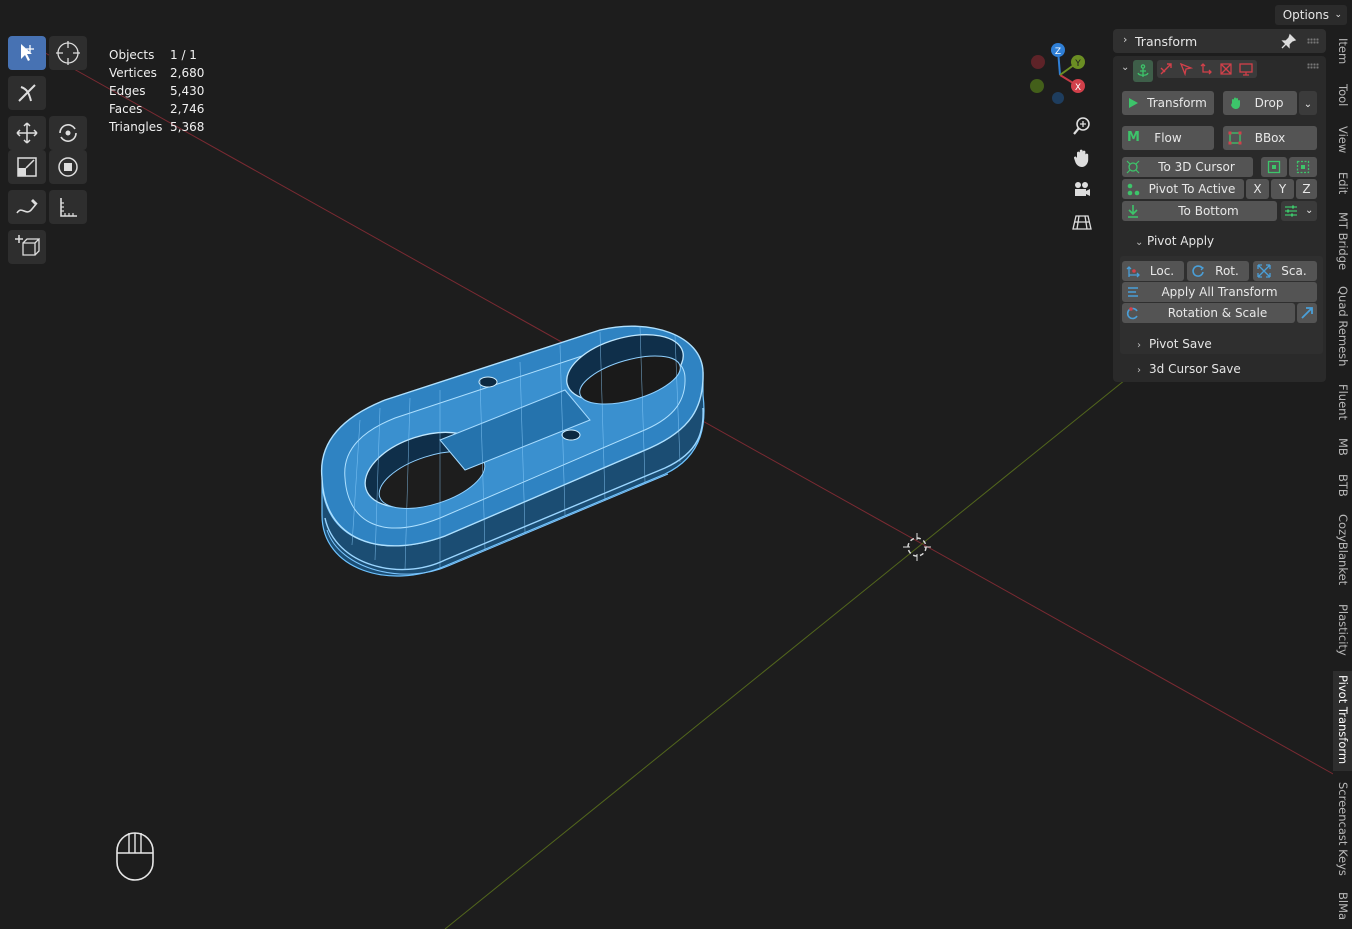 The height and width of the screenshot is (929, 1352). Describe the element at coordinates (1208, 313) in the screenshot. I see `rotation-scale-button: Rotation & Scale` at that location.